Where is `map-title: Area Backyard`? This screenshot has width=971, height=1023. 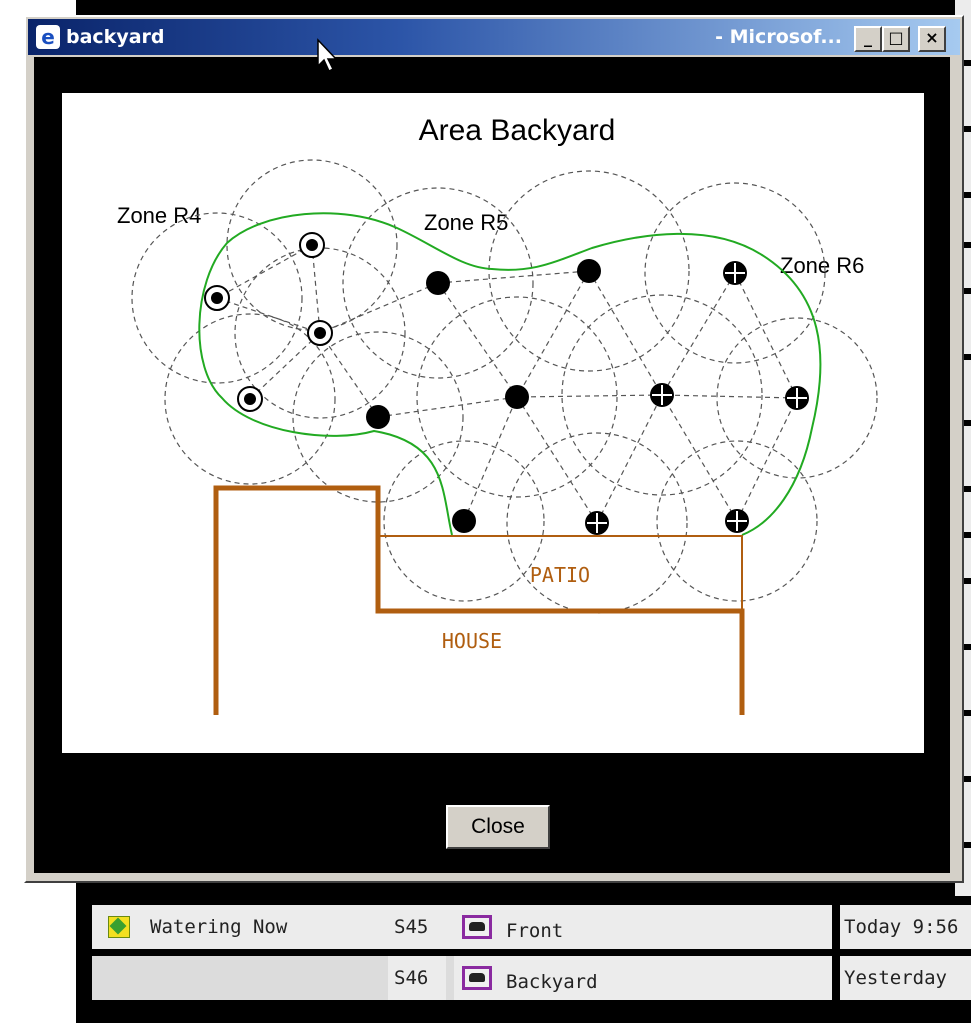 map-title: Area Backyard is located at coordinates (517, 130).